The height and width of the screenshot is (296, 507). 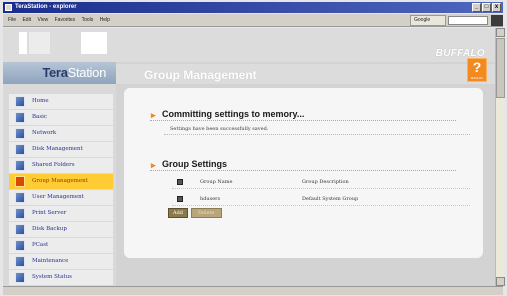 I want to click on sidebar-item-label: Home, so click(x=40, y=101).